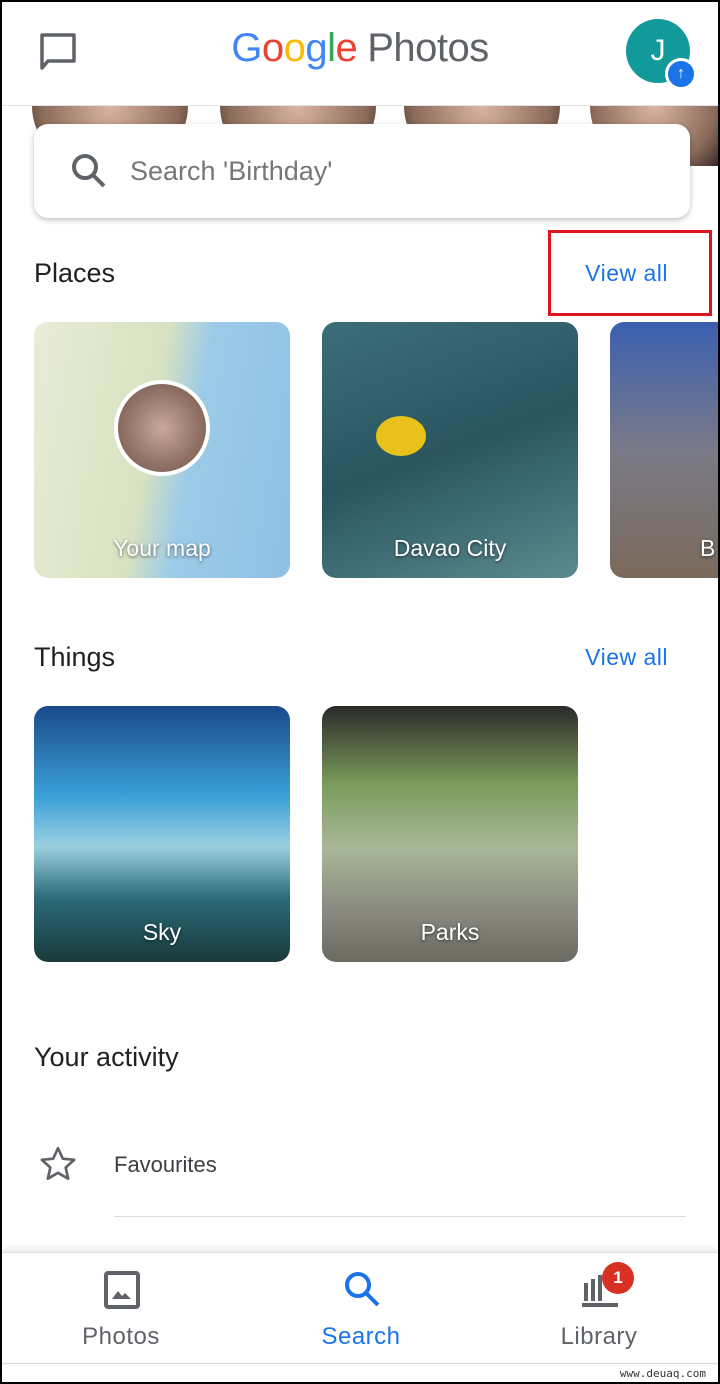 The image size is (720, 1384). What do you see at coordinates (75, 657) in the screenshot?
I see `things-title: Things` at bounding box center [75, 657].